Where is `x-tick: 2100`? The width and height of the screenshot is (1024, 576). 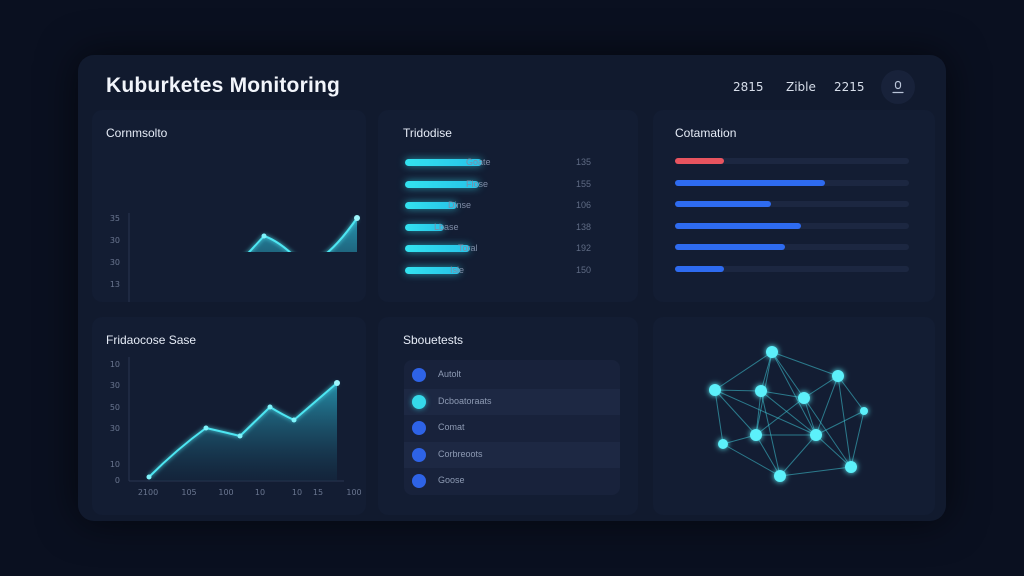 x-tick: 2100 is located at coordinates (148, 492).